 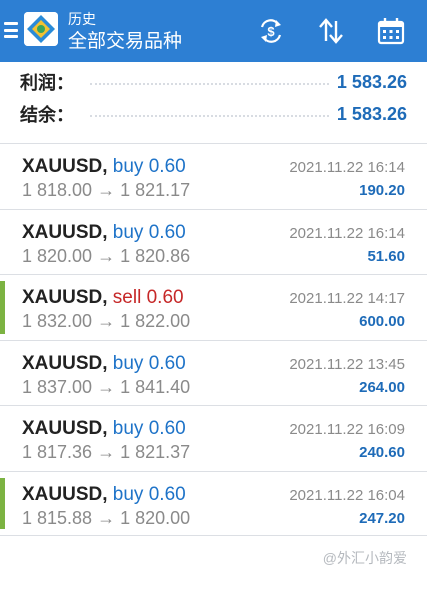 What do you see at coordinates (371, 81) in the screenshot?
I see `profit-value: 1 583.26` at bounding box center [371, 81].